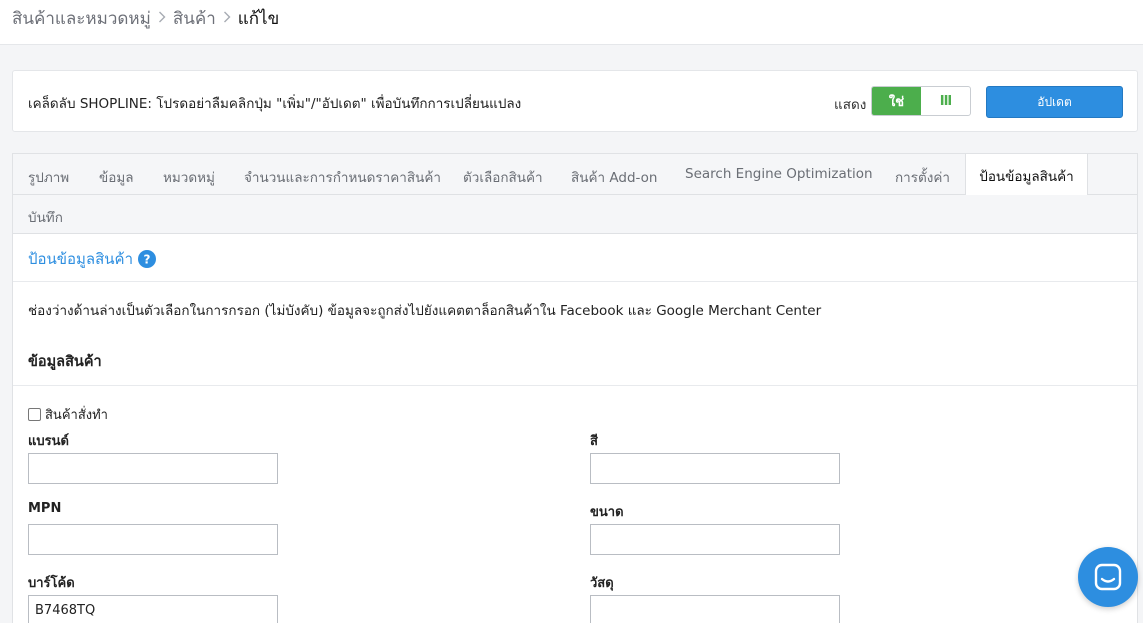  What do you see at coordinates (116, 177) in the screenshot?
I see `tab-info: ข้อมูล` at bounding box center [116, 177].